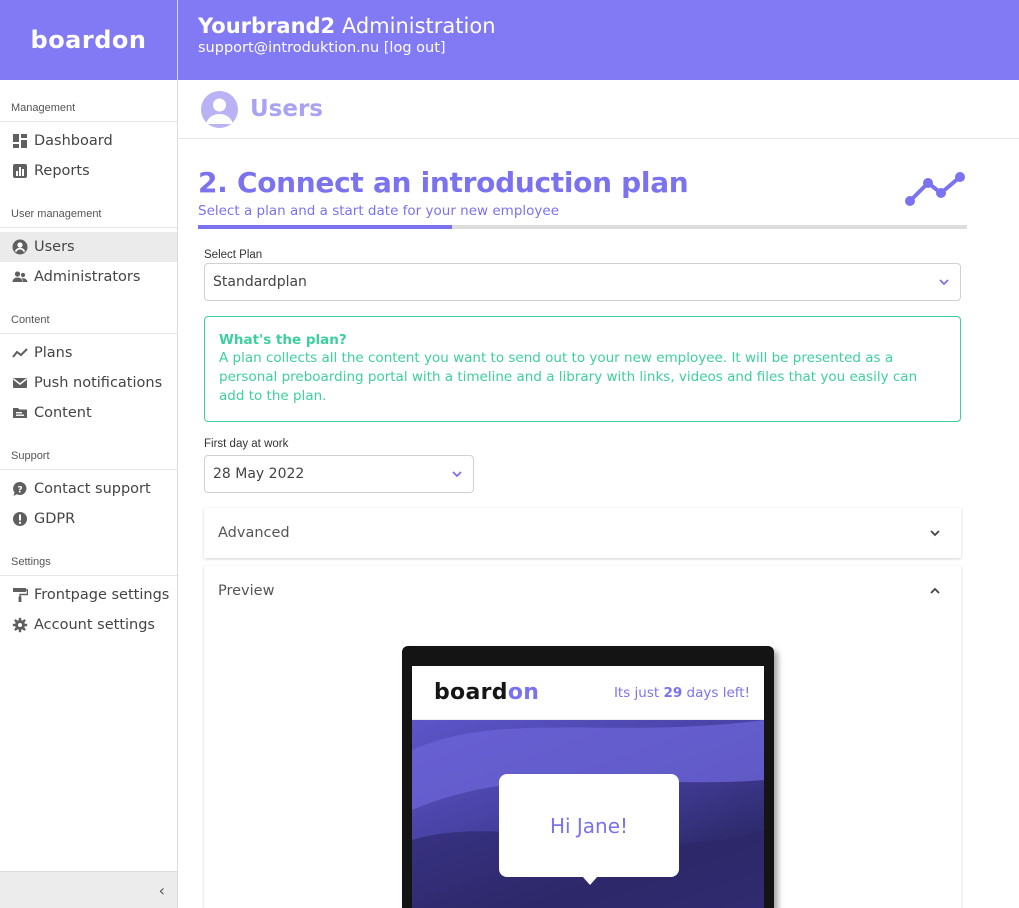 This screenshot has height=908, width=1019. I want to click on sidebar-item-label: Plans, so click(53, 353).